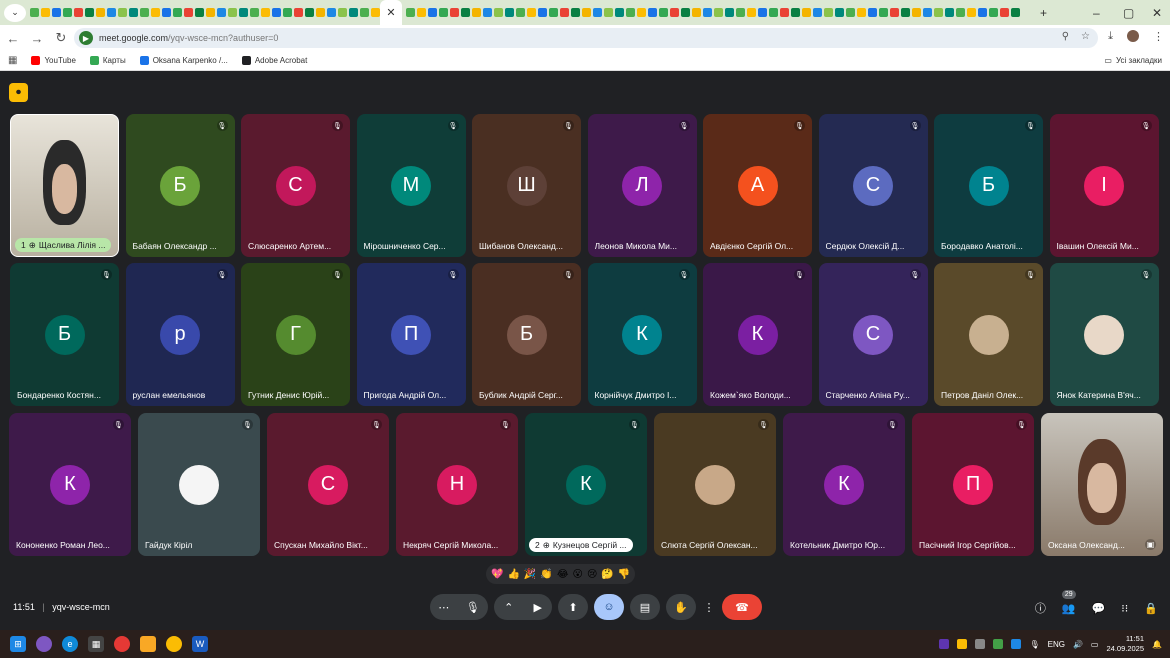  Describe the element at coordinates (1128, 12) in the screenshot. I see `maximize-button: ▢` at that location.